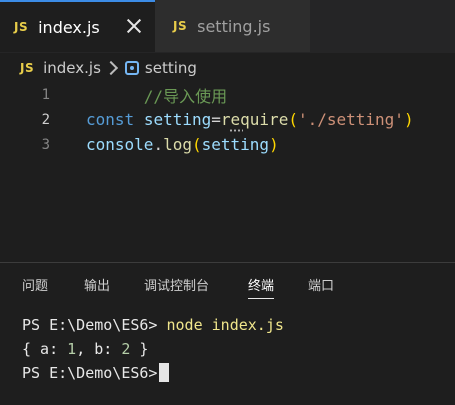 This screenshot has height=405, width=455. What do you see at coordinates (45, 349) in the screenshot?
I see `terminal-text: { a:` at bounding box center [45, 349].